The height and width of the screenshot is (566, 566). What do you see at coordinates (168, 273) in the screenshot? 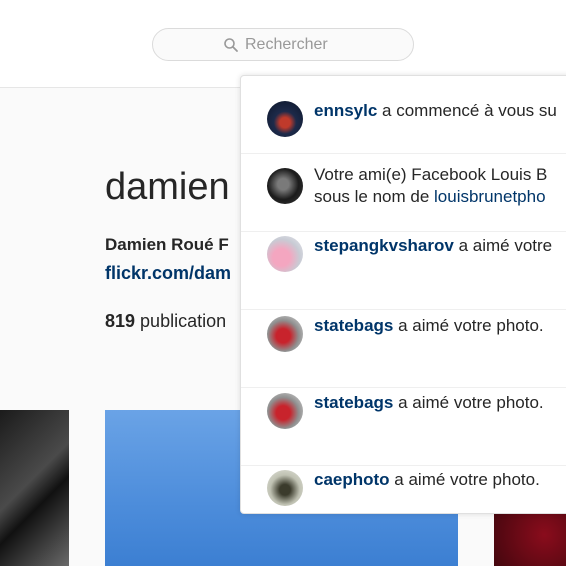
I see `profile-website-link: flickr.com/dam` at bounding box center [168, 273].